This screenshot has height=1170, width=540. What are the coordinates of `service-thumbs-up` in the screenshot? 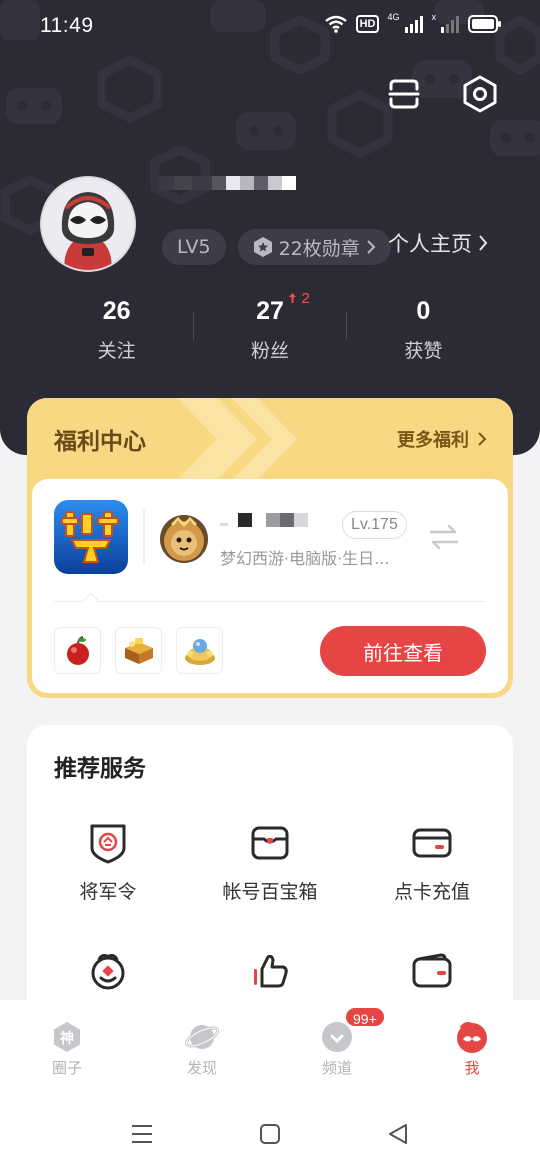 It's located at (270, 971).